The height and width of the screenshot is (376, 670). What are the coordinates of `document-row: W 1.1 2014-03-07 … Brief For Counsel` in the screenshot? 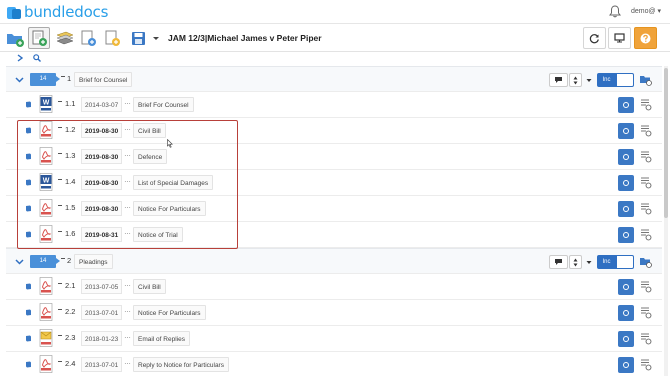 It's located at (334, 105).